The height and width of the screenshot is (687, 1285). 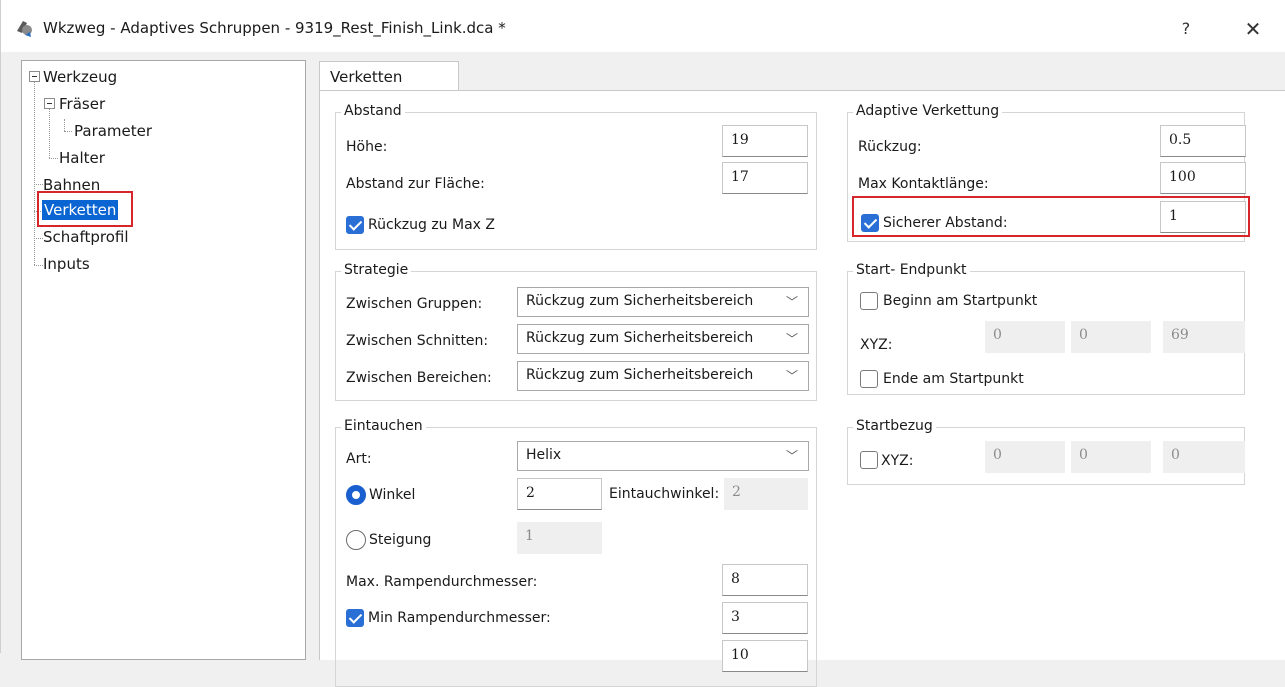 What do you see at coordinates (923, 184) in the screenshot?
I see `max-kontaktlaenge-label: Max Kontaktlänge:` at bounding box center [923, 184].